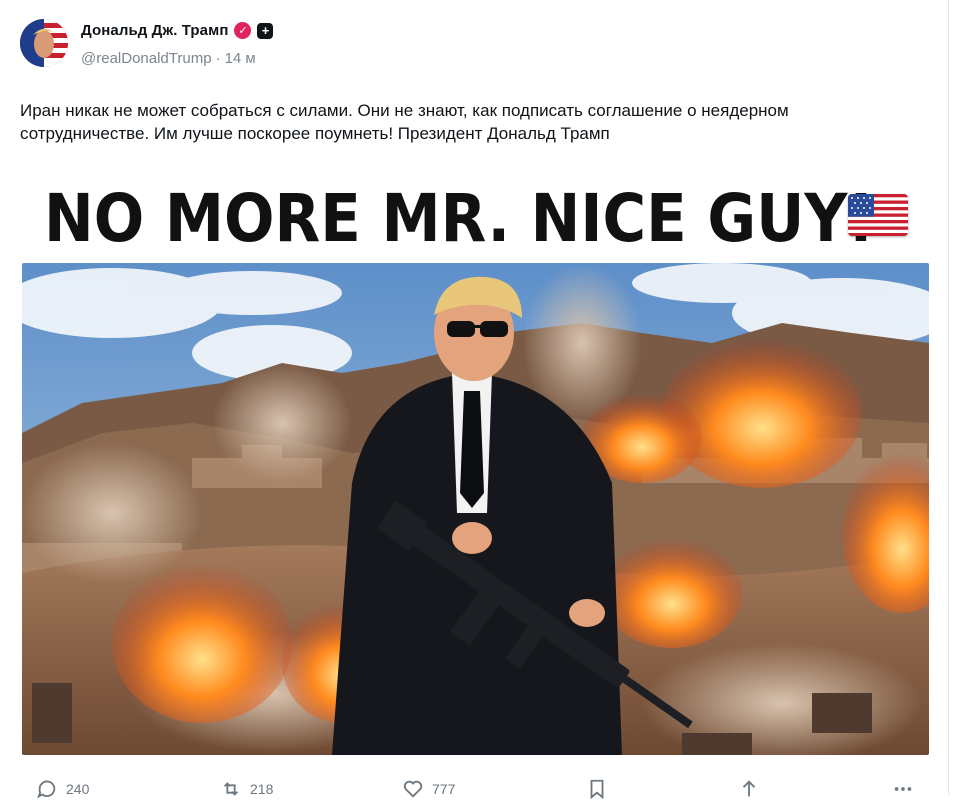 The height and width of the screenshot is (800, 960). What do you see at coordinates (231, 789) in the screenshot?
I see `repost-icon` at bounding box center [231, 789].